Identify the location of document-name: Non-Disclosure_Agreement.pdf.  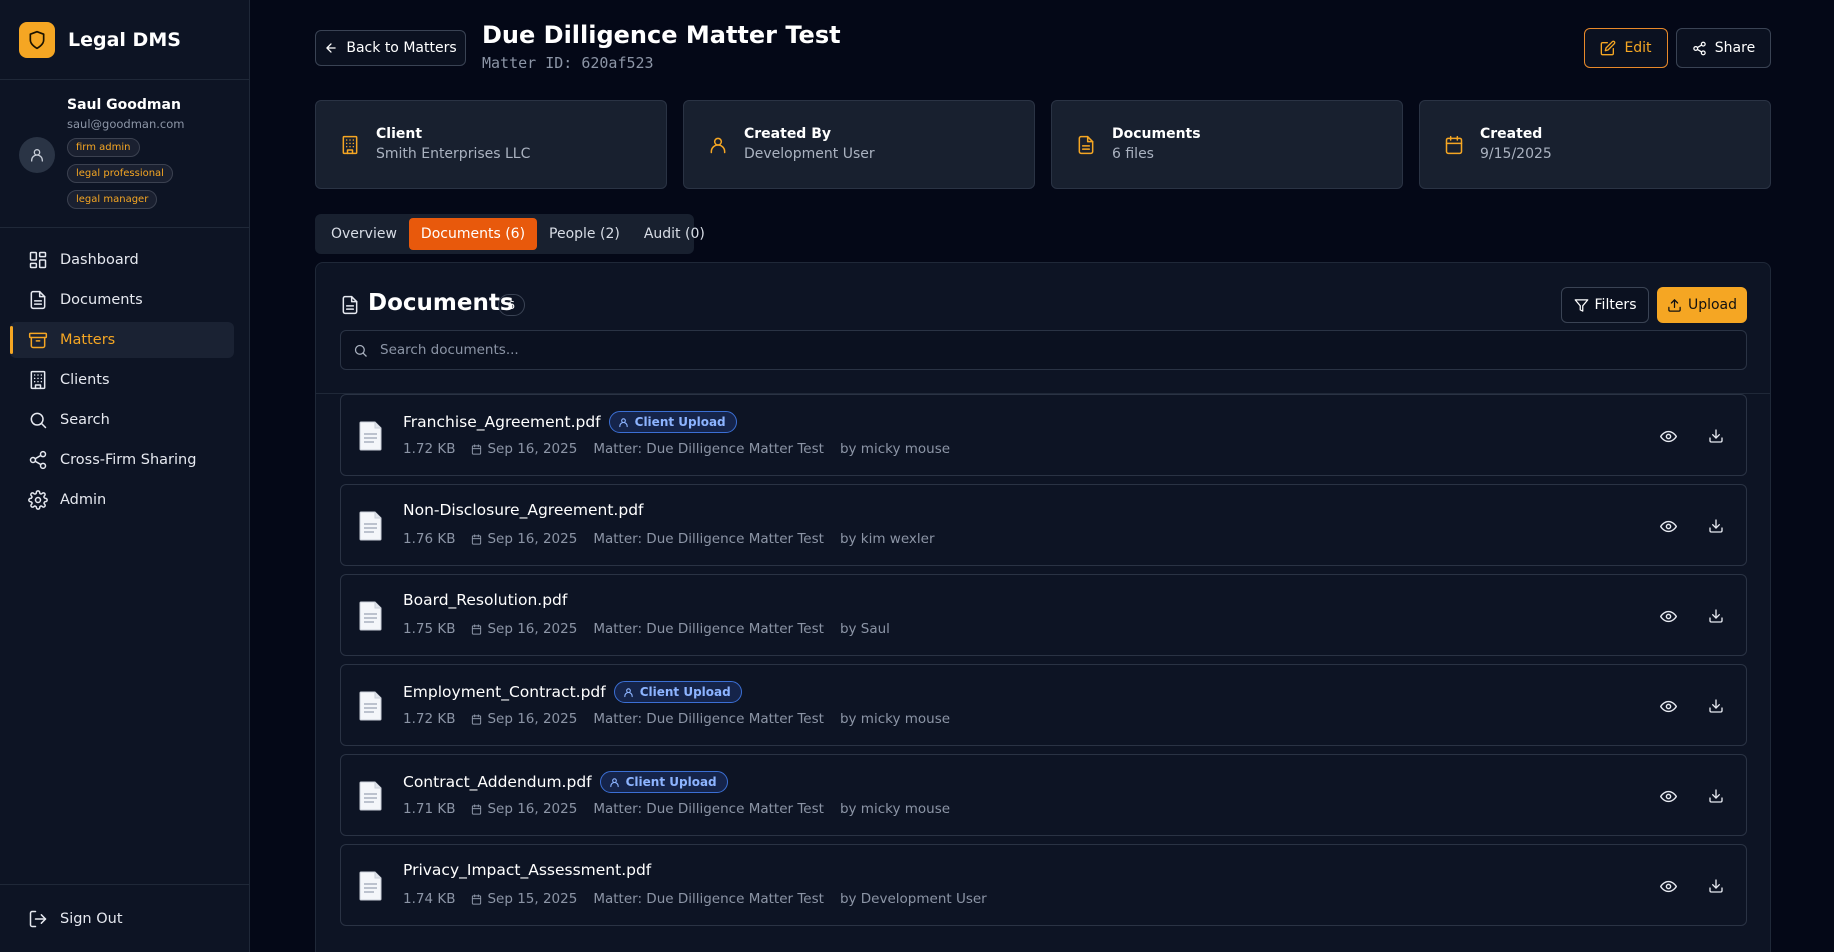
(523, 510).